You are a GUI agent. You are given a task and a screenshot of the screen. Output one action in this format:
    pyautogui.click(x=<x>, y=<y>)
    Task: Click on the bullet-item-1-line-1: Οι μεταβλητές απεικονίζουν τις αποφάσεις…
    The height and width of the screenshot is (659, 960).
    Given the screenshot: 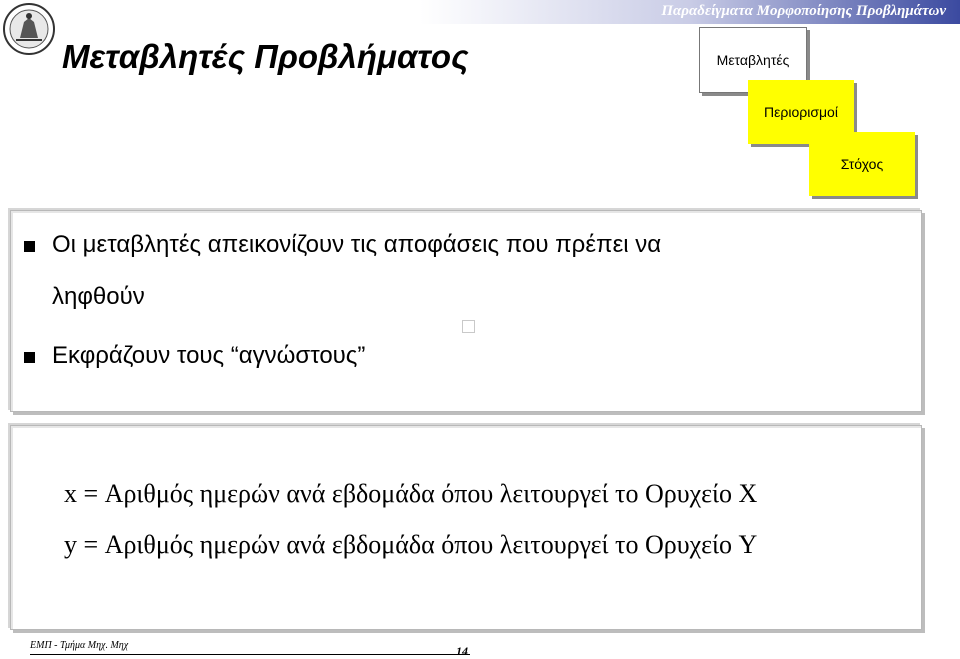 What is the action you would take?
    pyautogui.click(x=357, y=244)
    